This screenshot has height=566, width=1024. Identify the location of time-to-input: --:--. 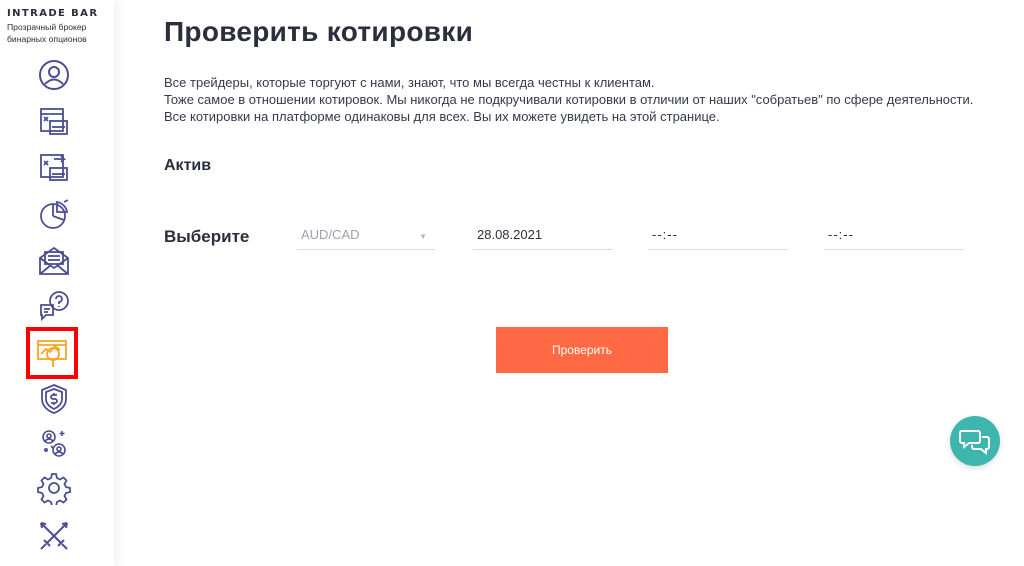
(894, 235).